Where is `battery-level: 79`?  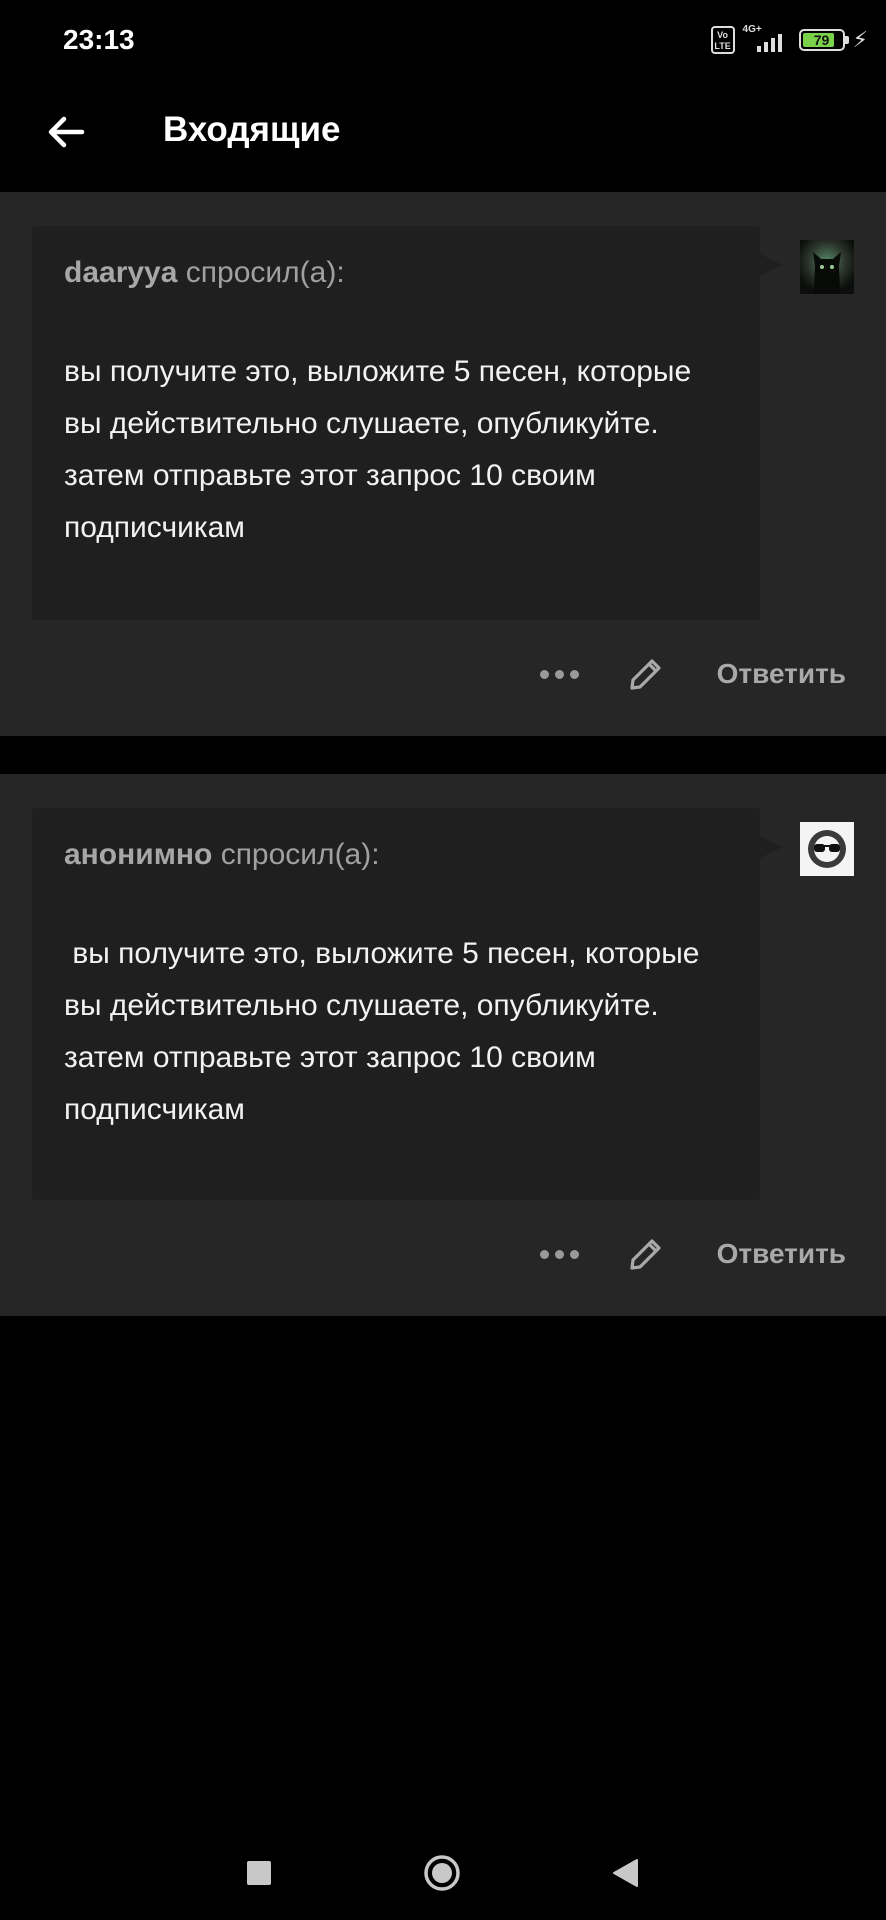
battery-level: 79 is located at coordinates (821, 40).